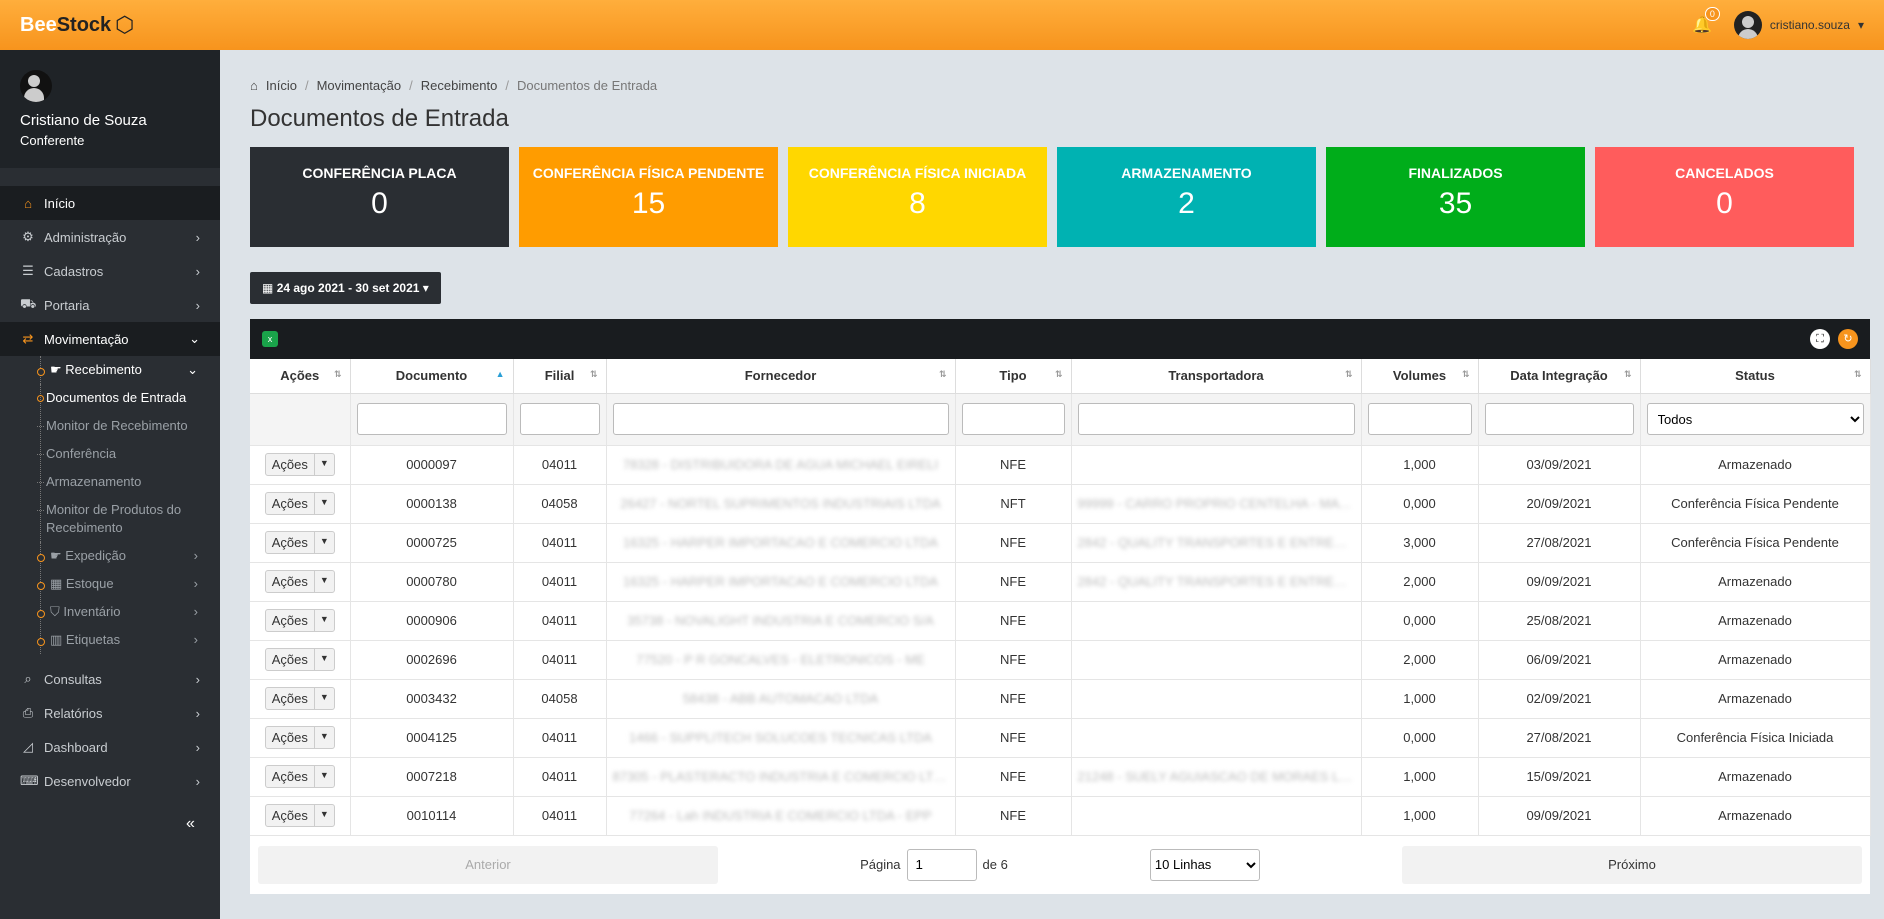  I want to click on submenu-armazenamento: Armazenamento, so click(126, 482).